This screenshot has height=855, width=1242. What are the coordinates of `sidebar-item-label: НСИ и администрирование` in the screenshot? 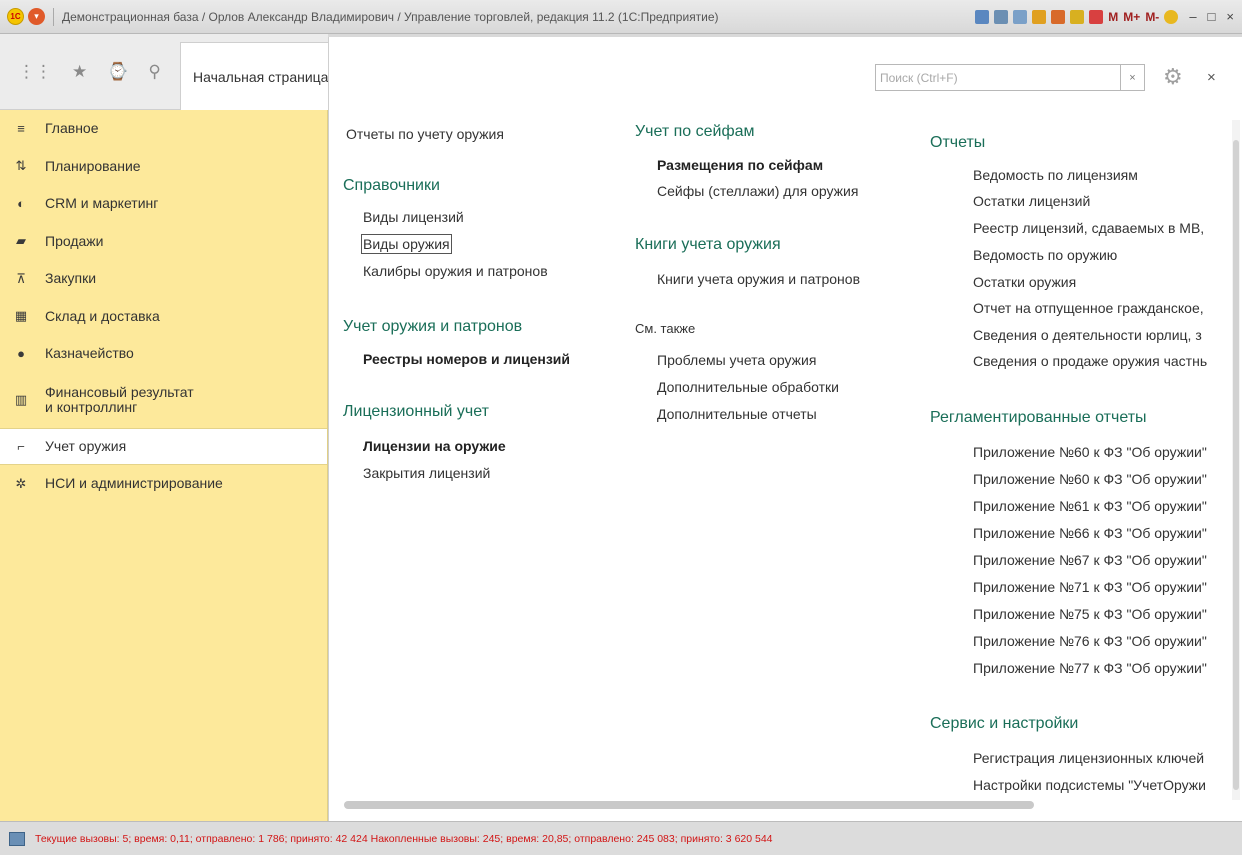 It's located at (134, 483).